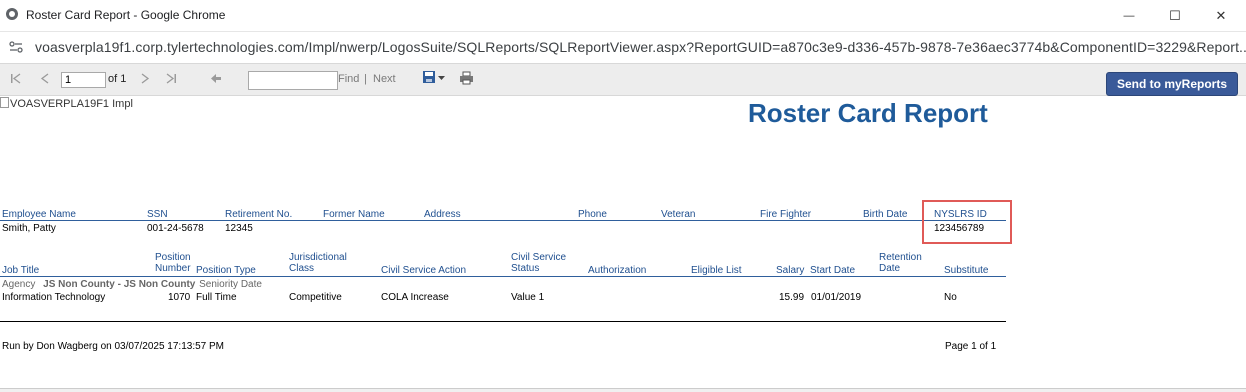  What do you see at coordinates (792, 297) in the screenshot?
I see `salary-value: 15.99` at bounding box center [792, 297].